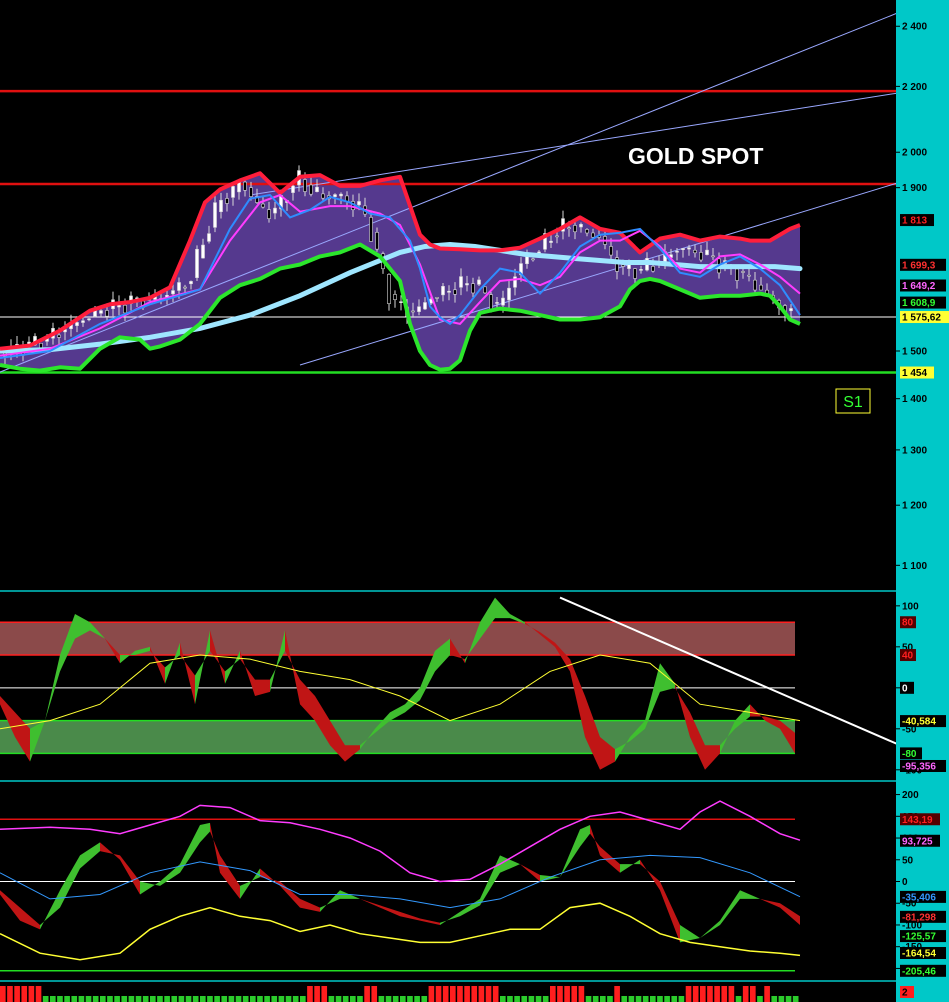 This screenshot has width=949, height=1002. What do you see at coordinates (400, 841) in the screenshot?
I see `magenta-line` at bounding box center [400, 841].